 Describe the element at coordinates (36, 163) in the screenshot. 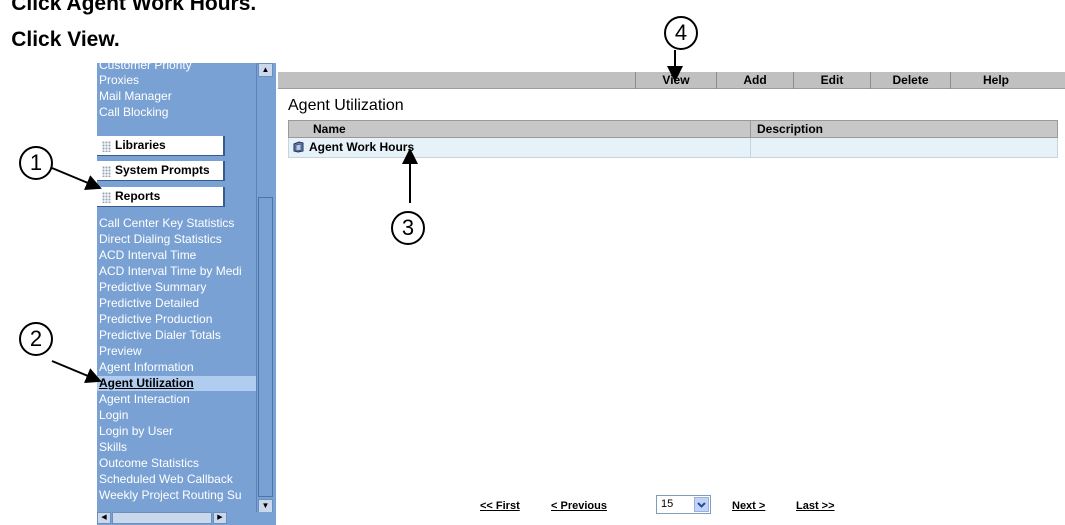

I see `callout-1: 1` at that location.